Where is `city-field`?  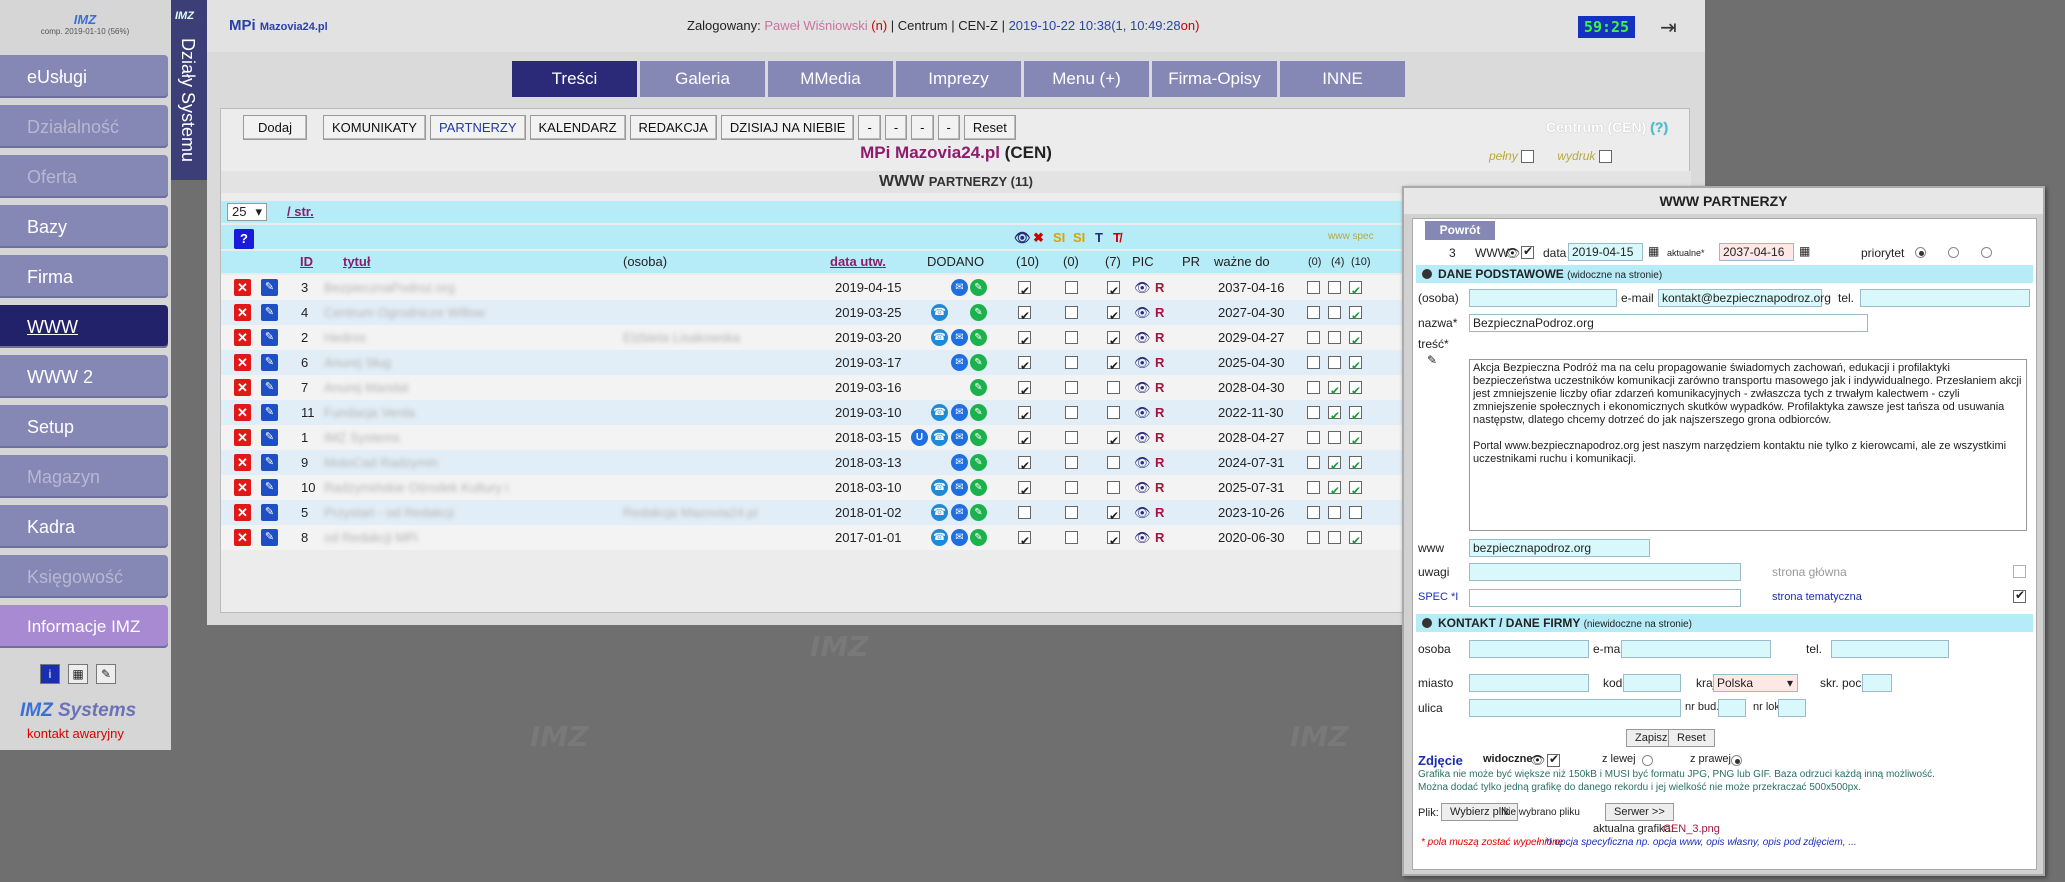 city-field is located at coordinates (1529, 683).